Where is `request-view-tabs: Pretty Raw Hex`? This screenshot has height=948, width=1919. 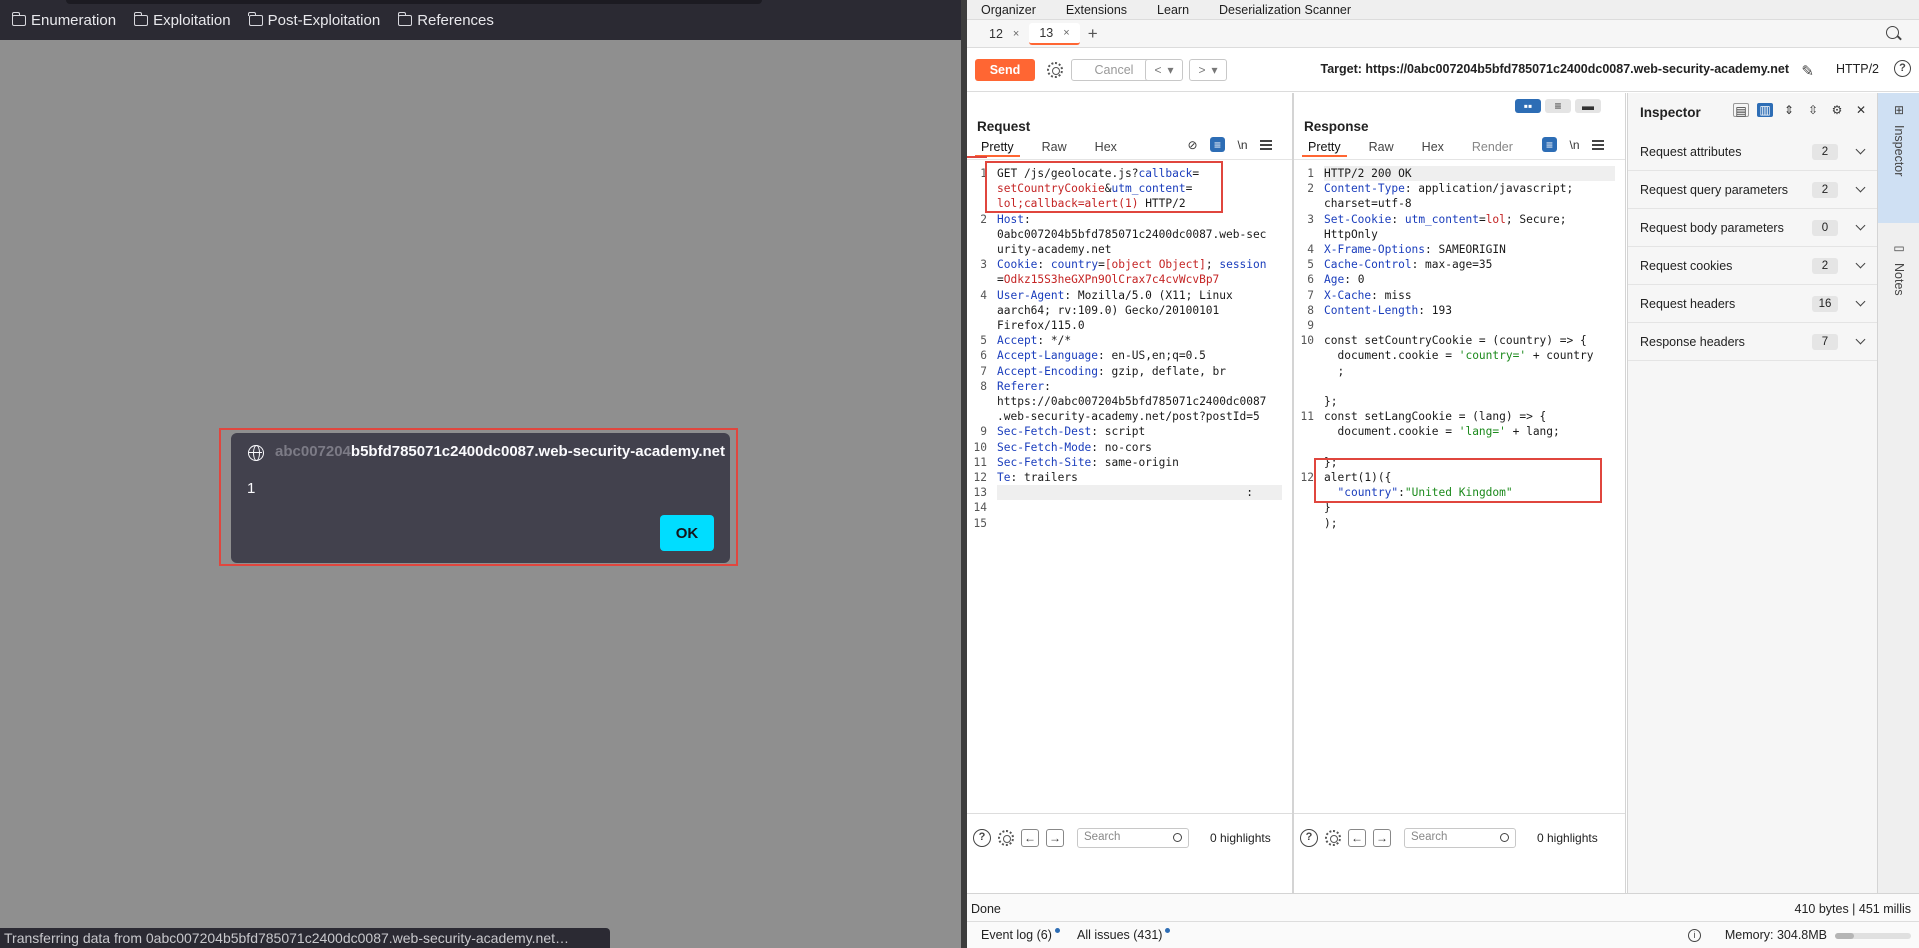 request-view-tabs: Pretty Raw Hex is located at coordinates (1057, 148).